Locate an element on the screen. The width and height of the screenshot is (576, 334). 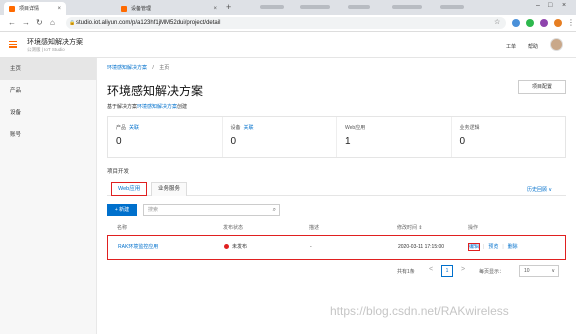
tab-business-service: 业务服务 is located at coordinates (169, 189).